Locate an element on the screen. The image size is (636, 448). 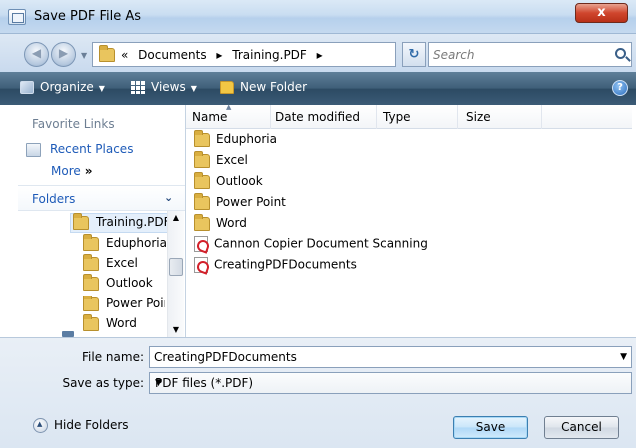
file-name: Excel is located at coordinates (232, 160).